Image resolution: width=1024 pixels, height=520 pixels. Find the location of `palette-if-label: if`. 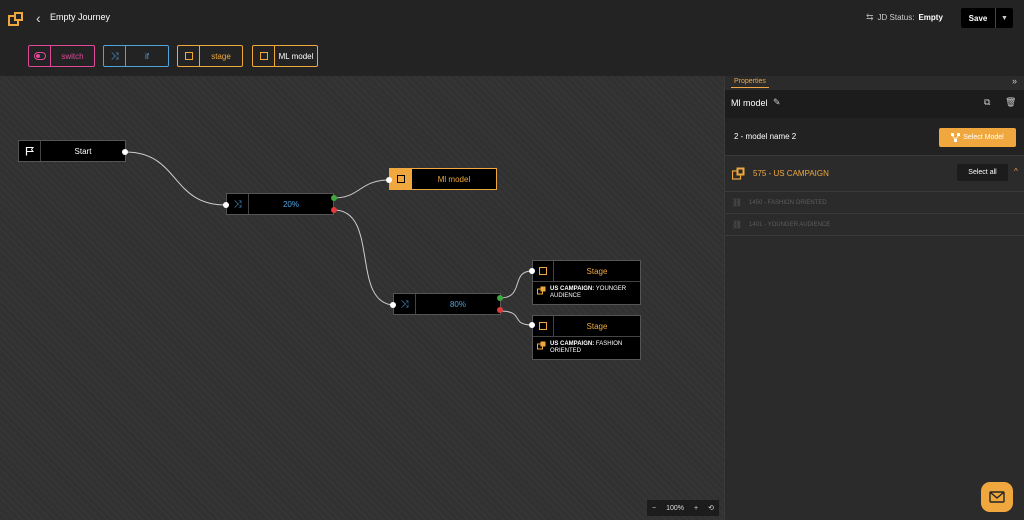

palette-if-label: if is located at coordinates (147, 56).